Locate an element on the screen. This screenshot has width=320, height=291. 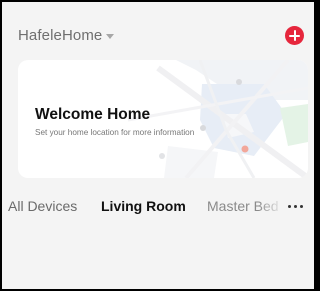
home-selector: HafeleHome is located at coordinates (66, 35).